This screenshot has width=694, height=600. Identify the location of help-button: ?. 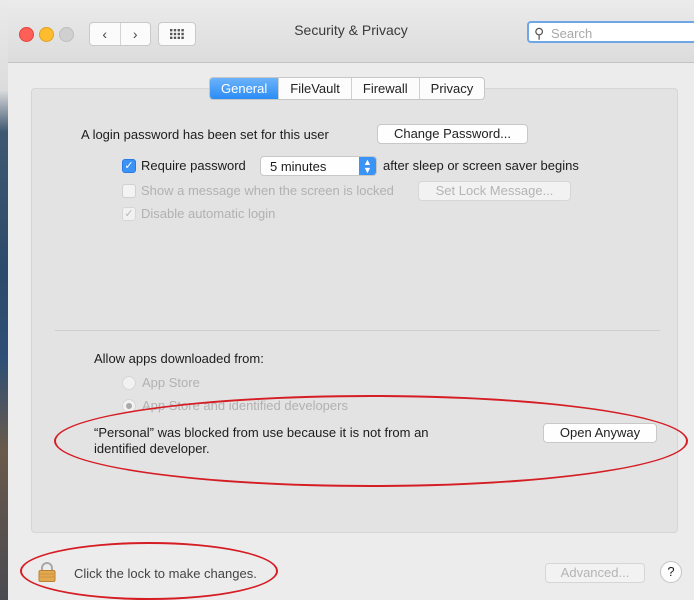
(671, 572).